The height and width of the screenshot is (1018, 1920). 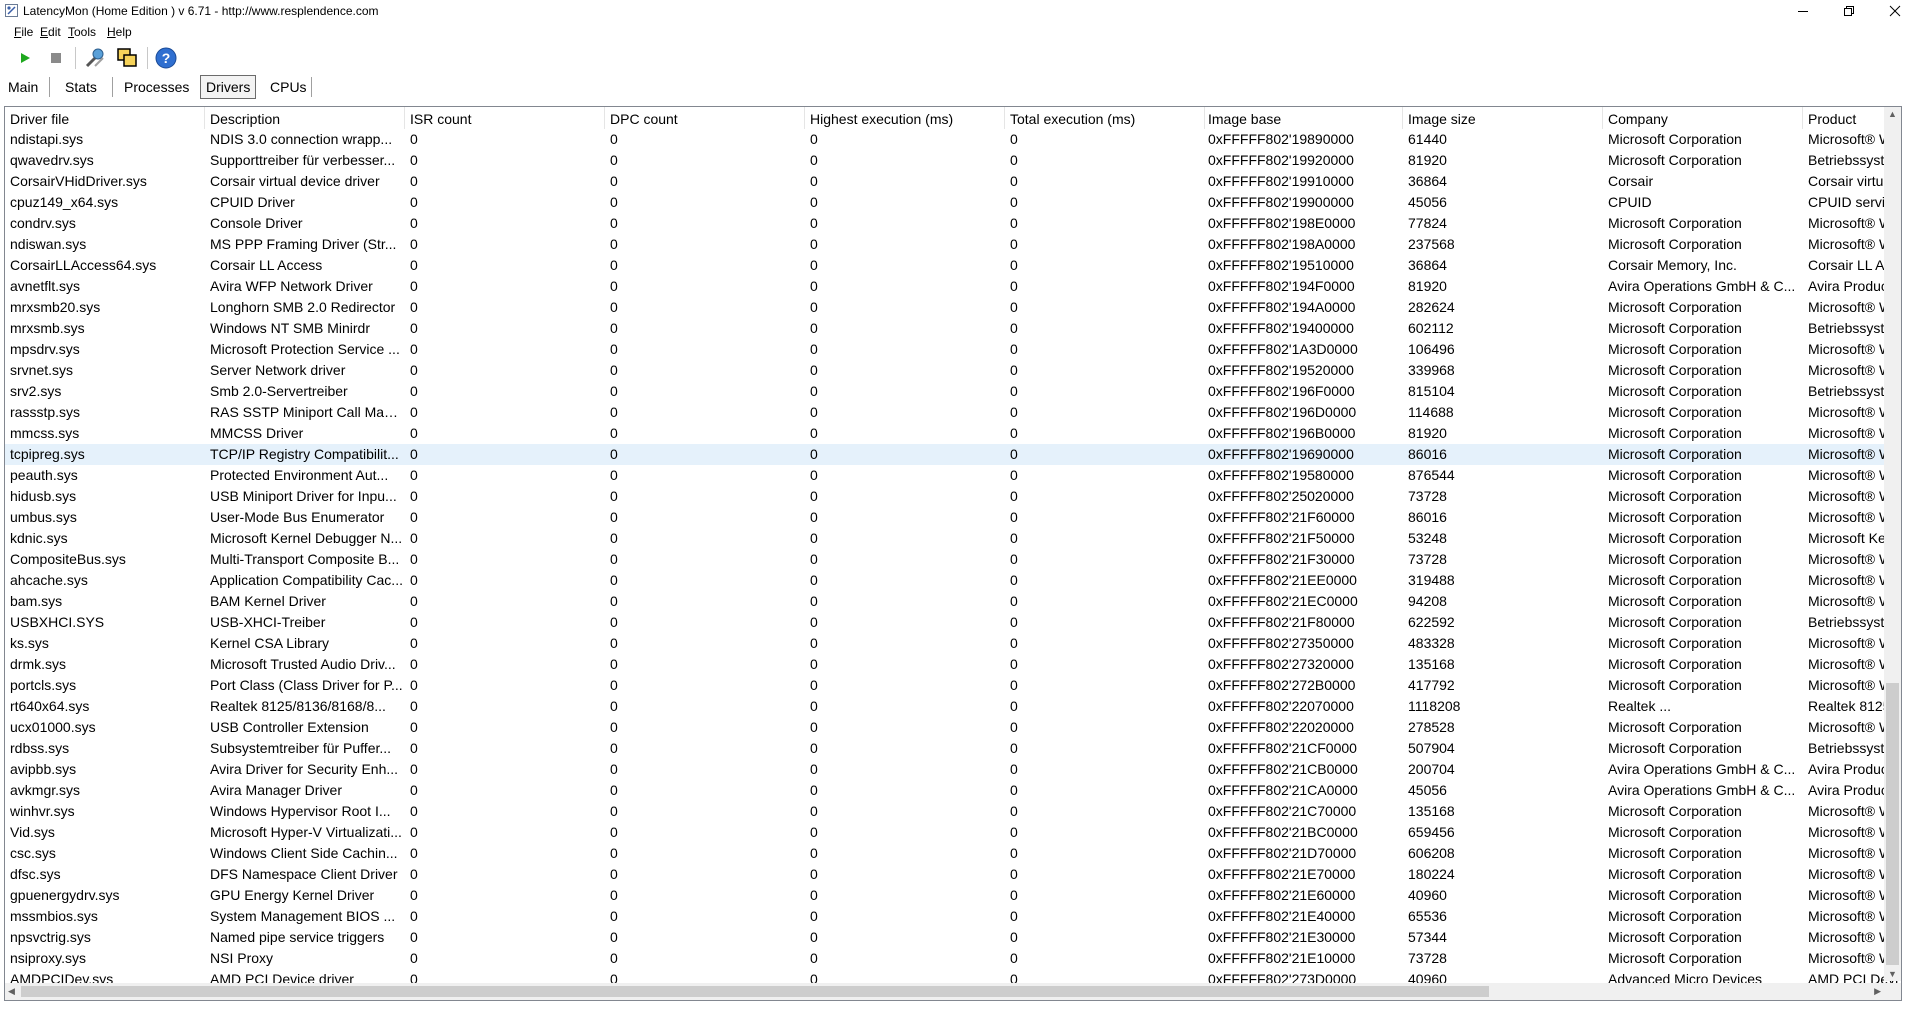 What do you see at coordinates (1877, 991) in the screenshot?
I see `scroll-right-icon: ▶` at bounding box center [1877, 991].